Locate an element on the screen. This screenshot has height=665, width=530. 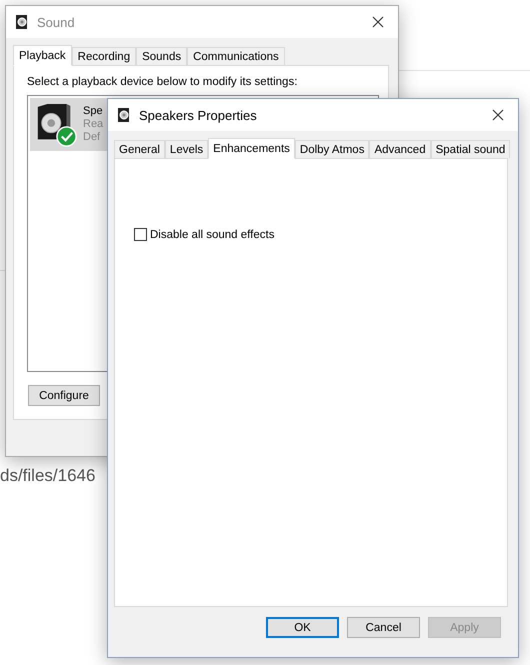
tab: Communications is located at coordinates (236, 56).